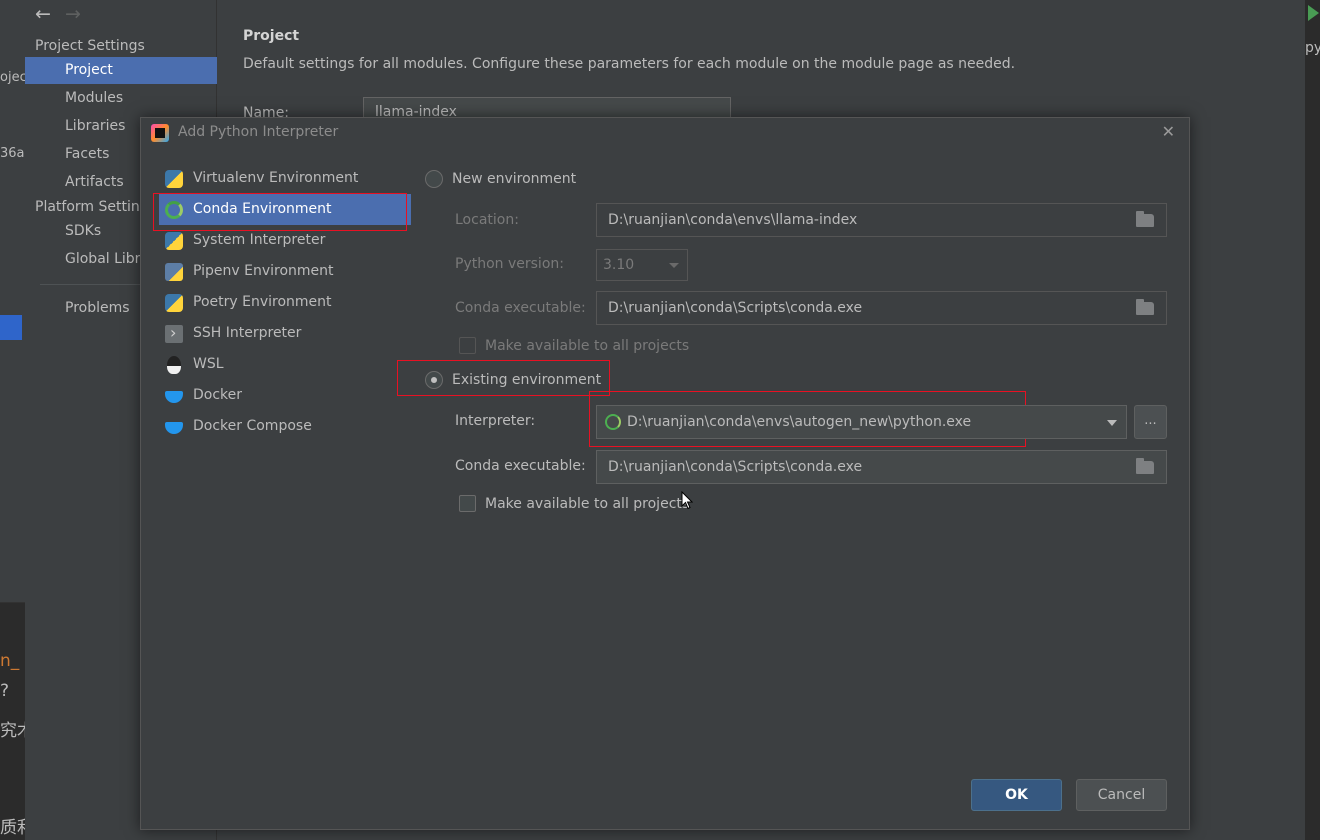  I want to click on pipenv-icon, so click(174, 272).